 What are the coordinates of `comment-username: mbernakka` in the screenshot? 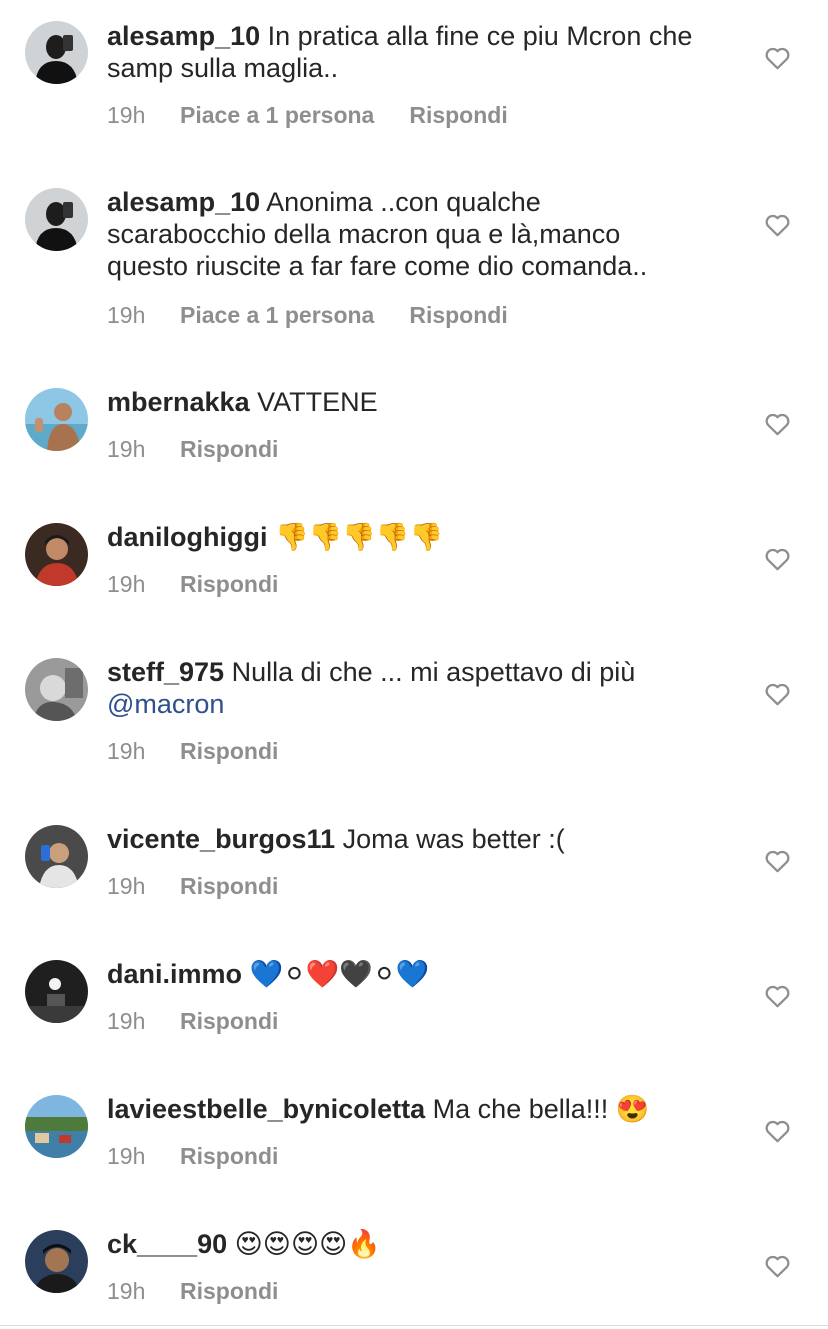 It's located at (178, 402).